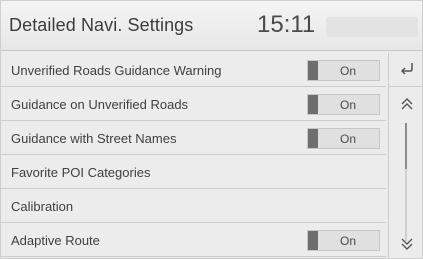  I want to click on unverified-roads-warning-toggle: On, so click(343, 70).